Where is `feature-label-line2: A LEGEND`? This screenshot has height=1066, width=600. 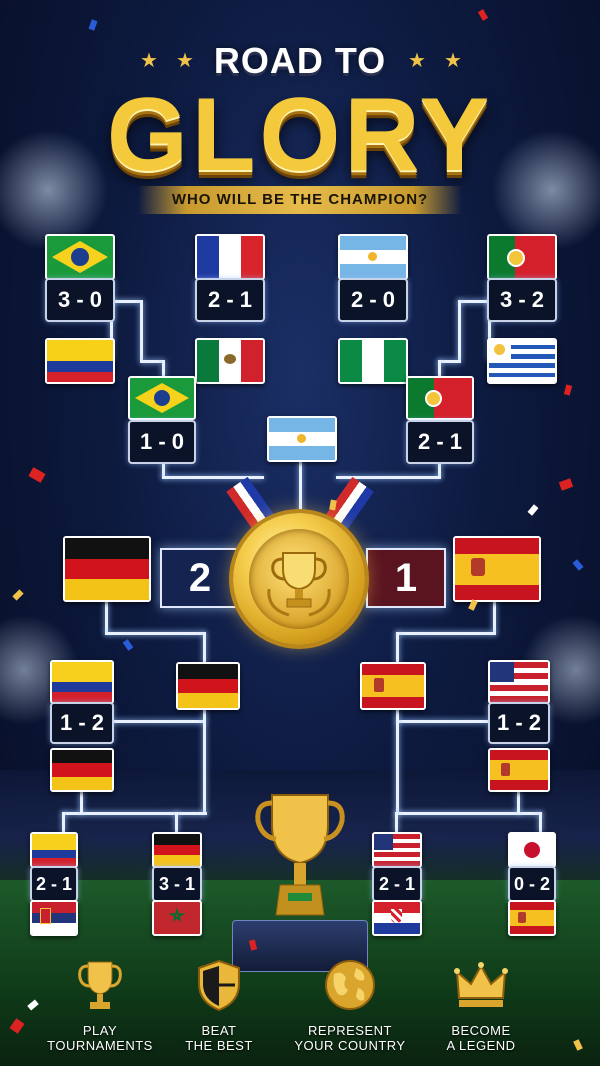 feature-label-line2: A LEGEND is located at coordinates (481, 1045).